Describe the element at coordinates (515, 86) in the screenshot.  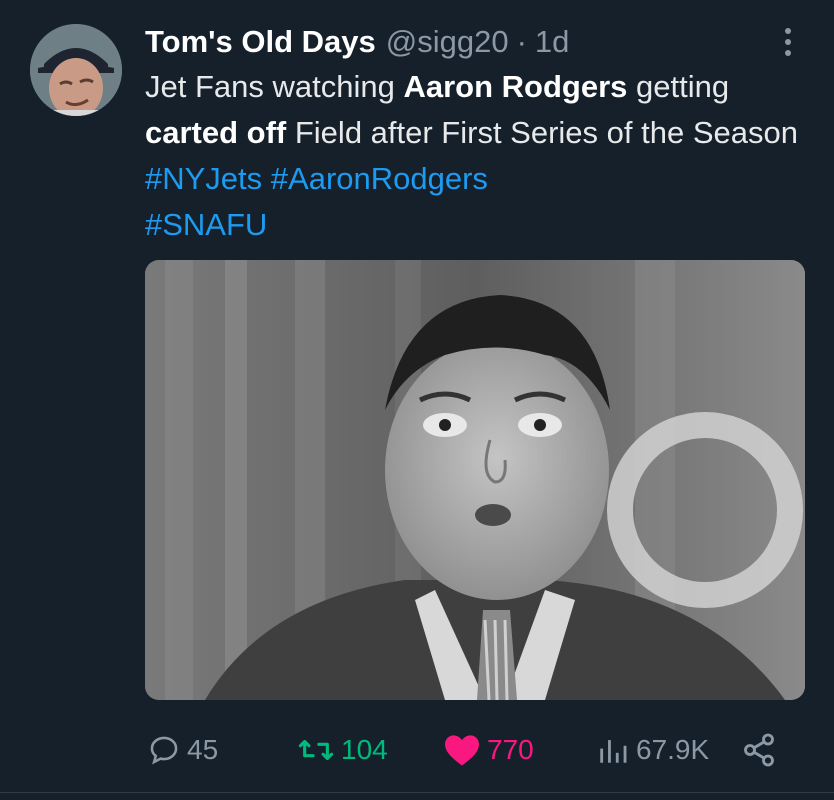
I see `mention-text: Aaron Rodgers` at that location.